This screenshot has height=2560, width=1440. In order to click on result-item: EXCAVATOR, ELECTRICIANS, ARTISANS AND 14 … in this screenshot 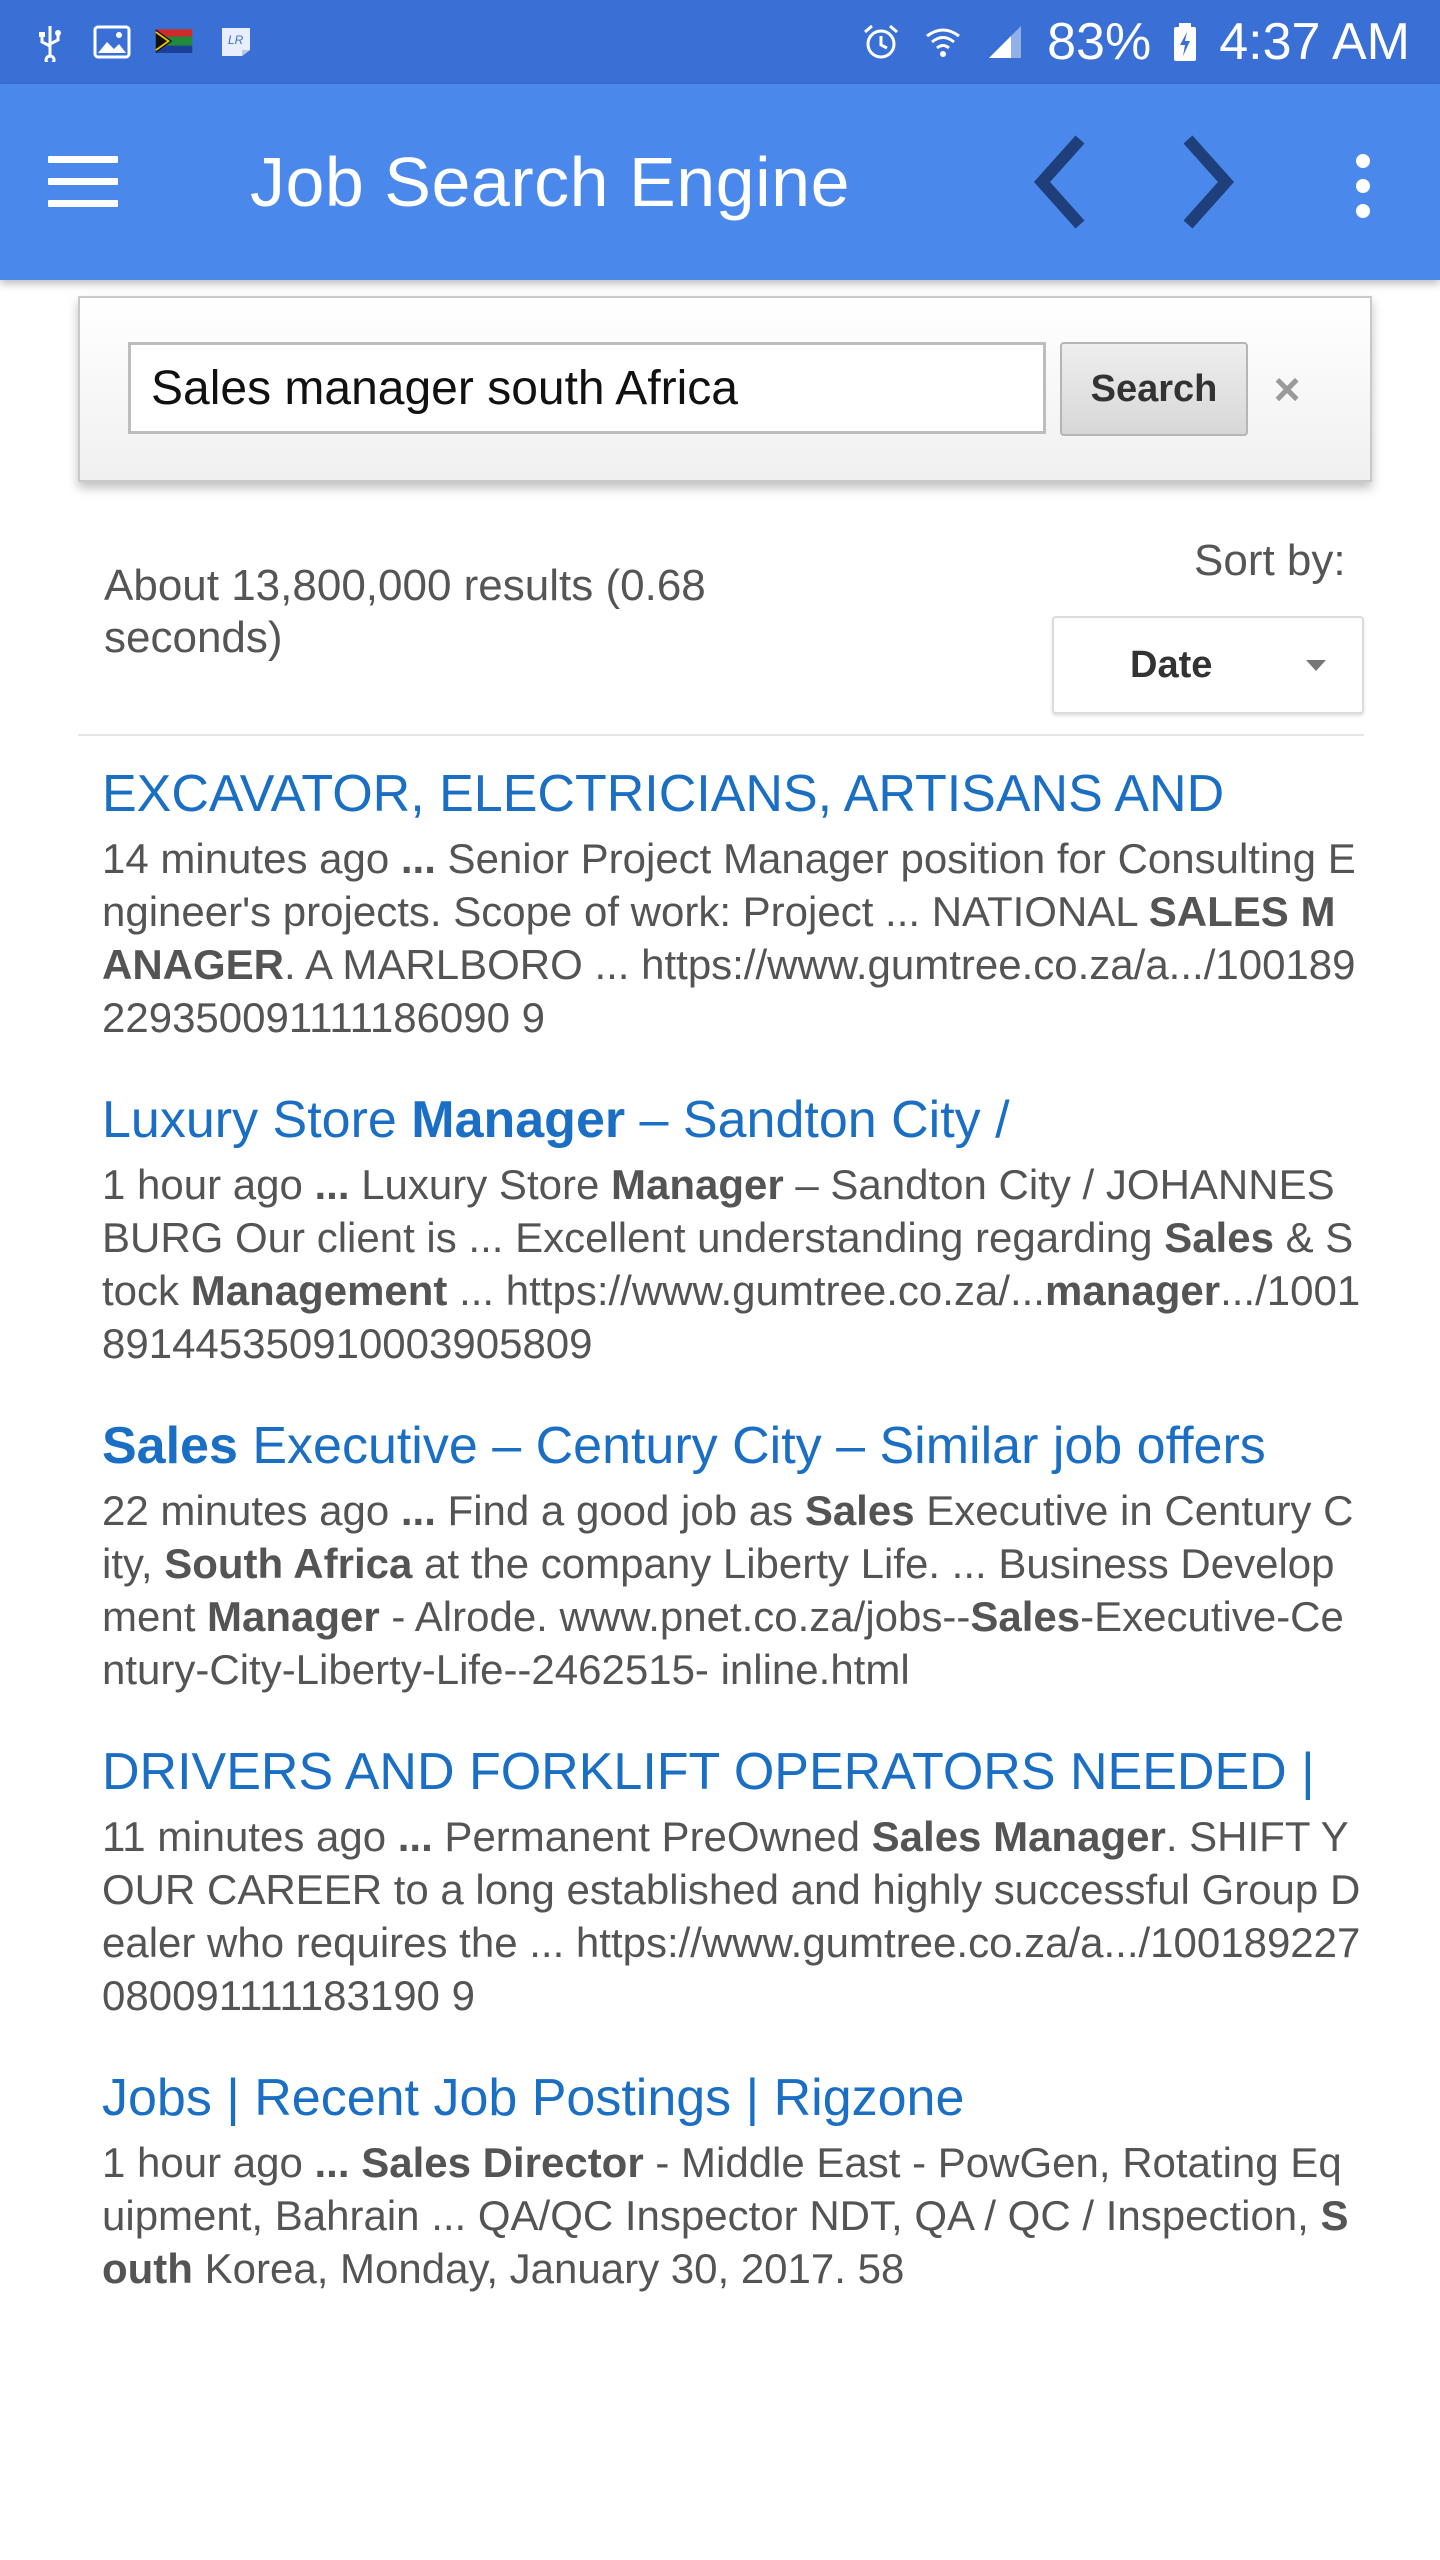, I will do `click(732, 903)`.